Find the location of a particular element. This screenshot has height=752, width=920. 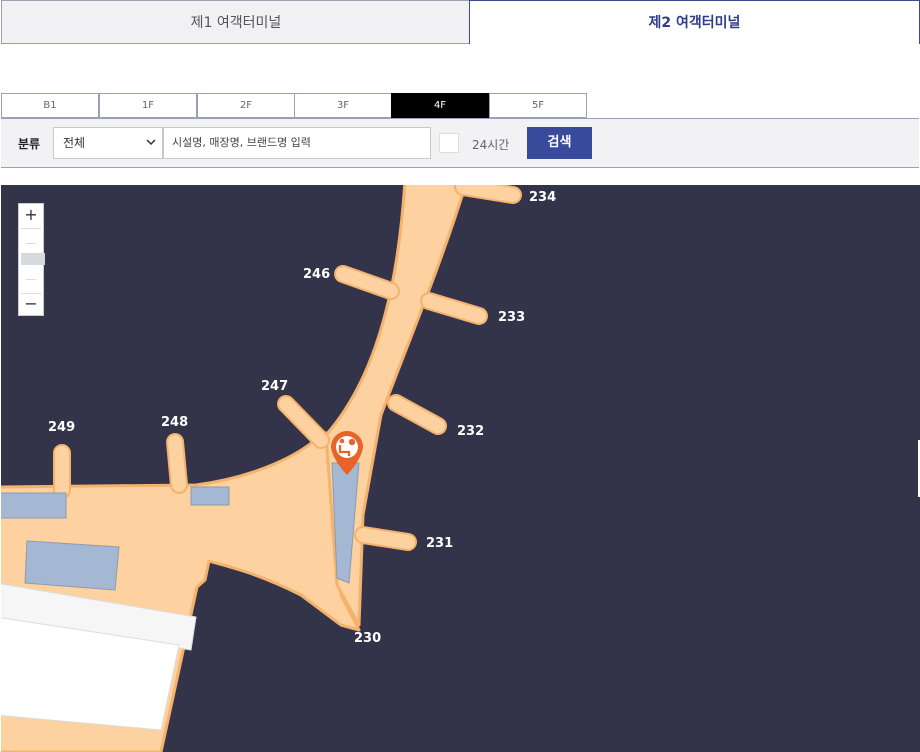

category-select: 전체 is located at coordinates (108, 143).